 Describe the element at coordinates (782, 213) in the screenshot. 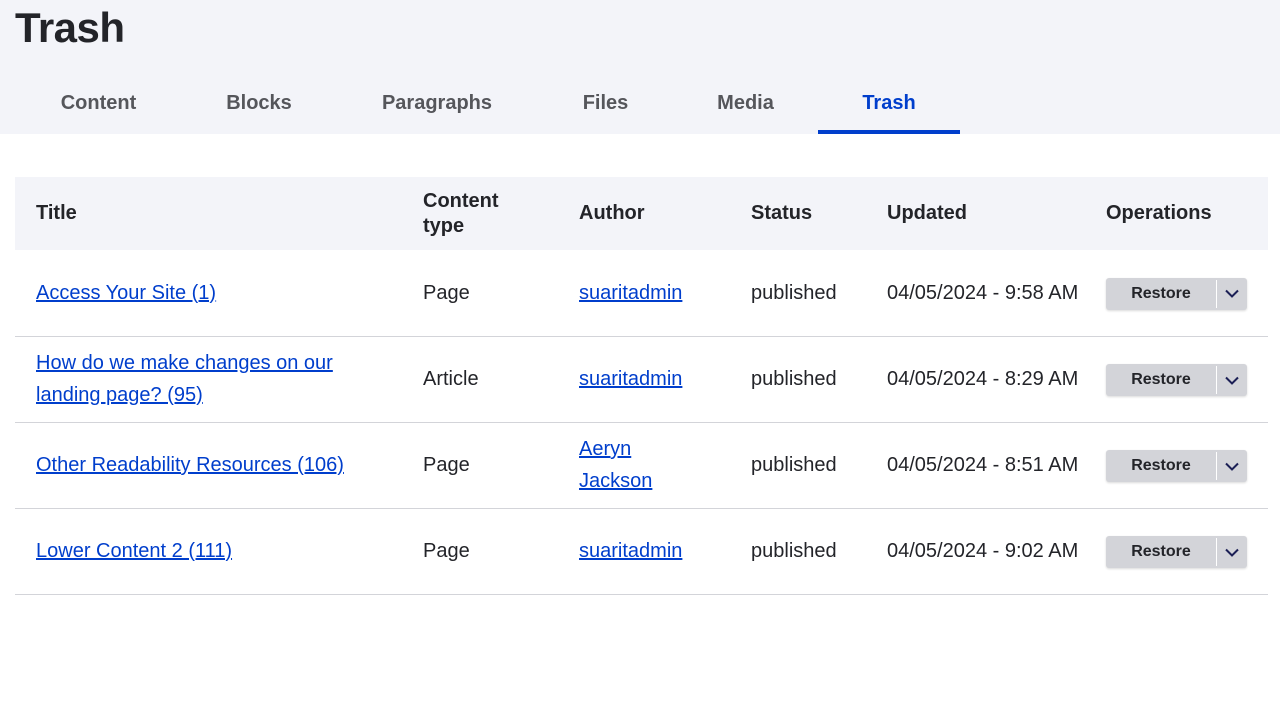

I see `header-status: Status` at that location.